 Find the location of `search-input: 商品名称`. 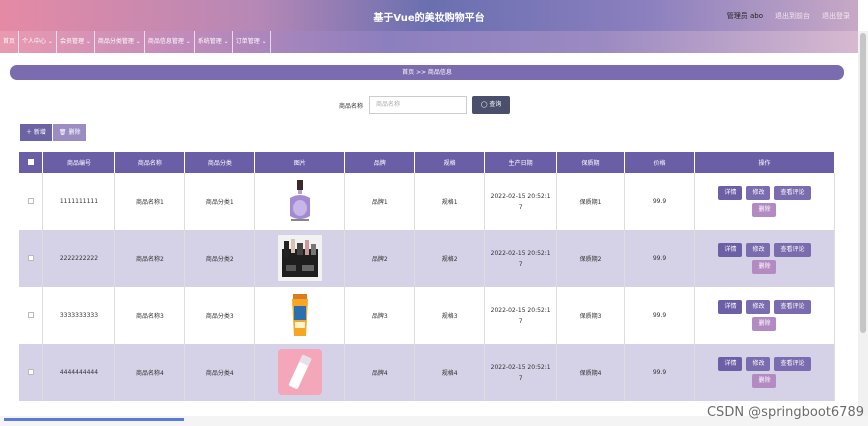

search-input: 商品名称 is located at coordinates (418, 105).